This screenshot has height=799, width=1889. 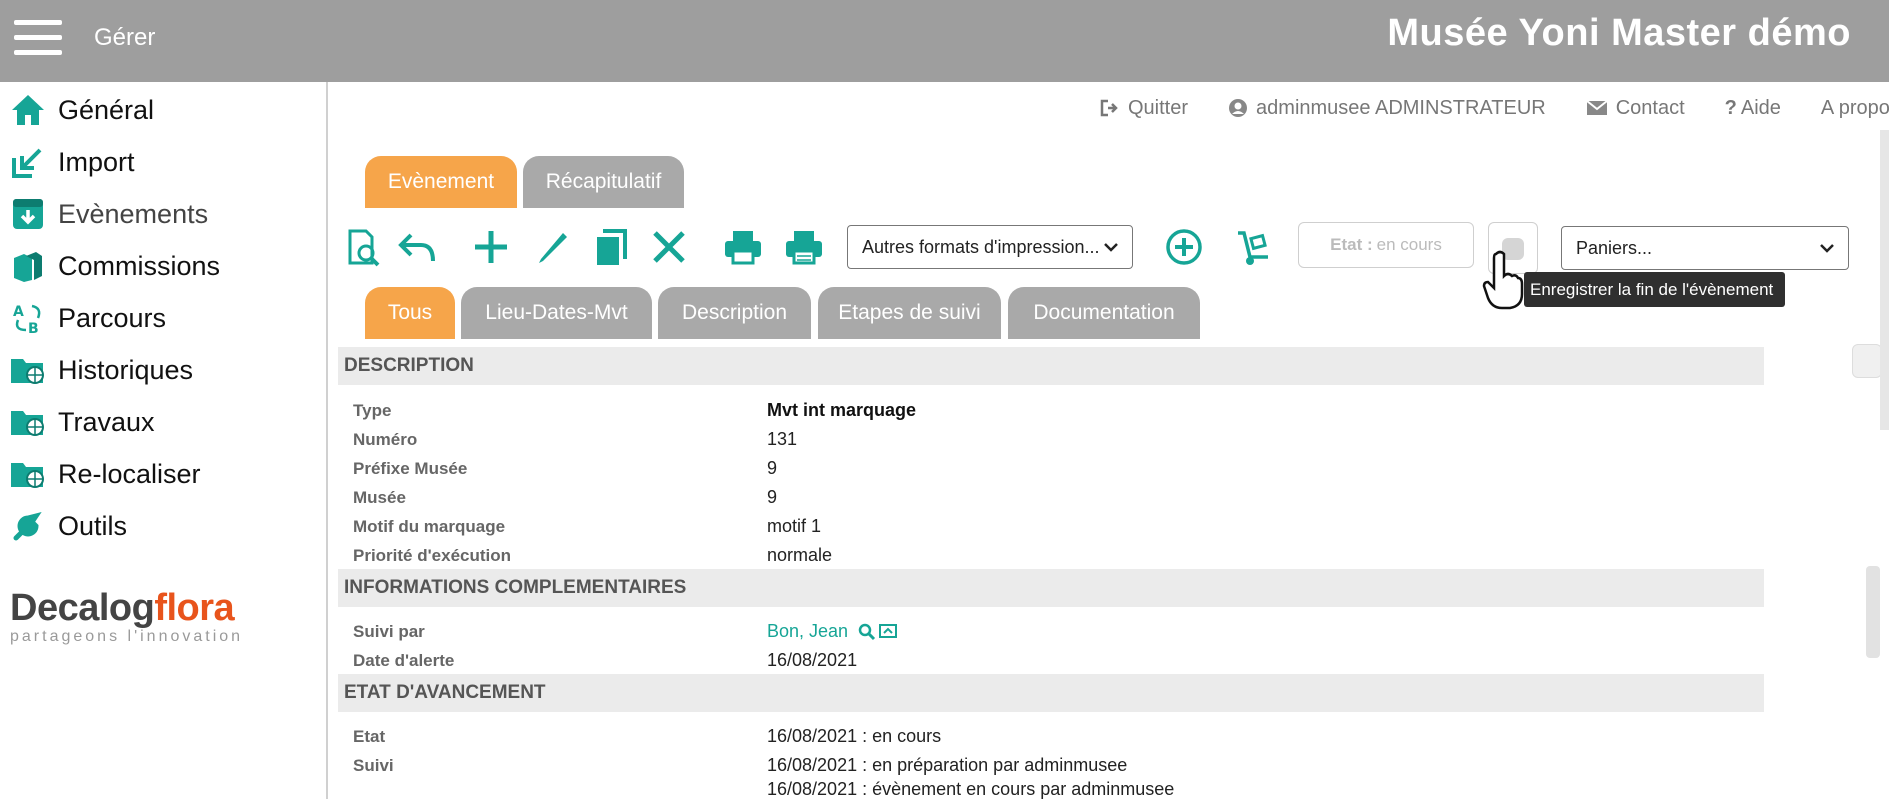 I want to click on add-button, so click(x=491, y=247).